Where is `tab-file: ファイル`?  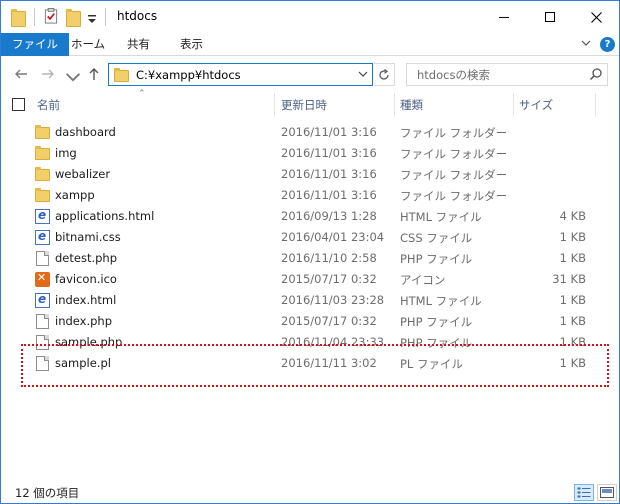
tab-file: ファイル is located at coordinates (35, 44).